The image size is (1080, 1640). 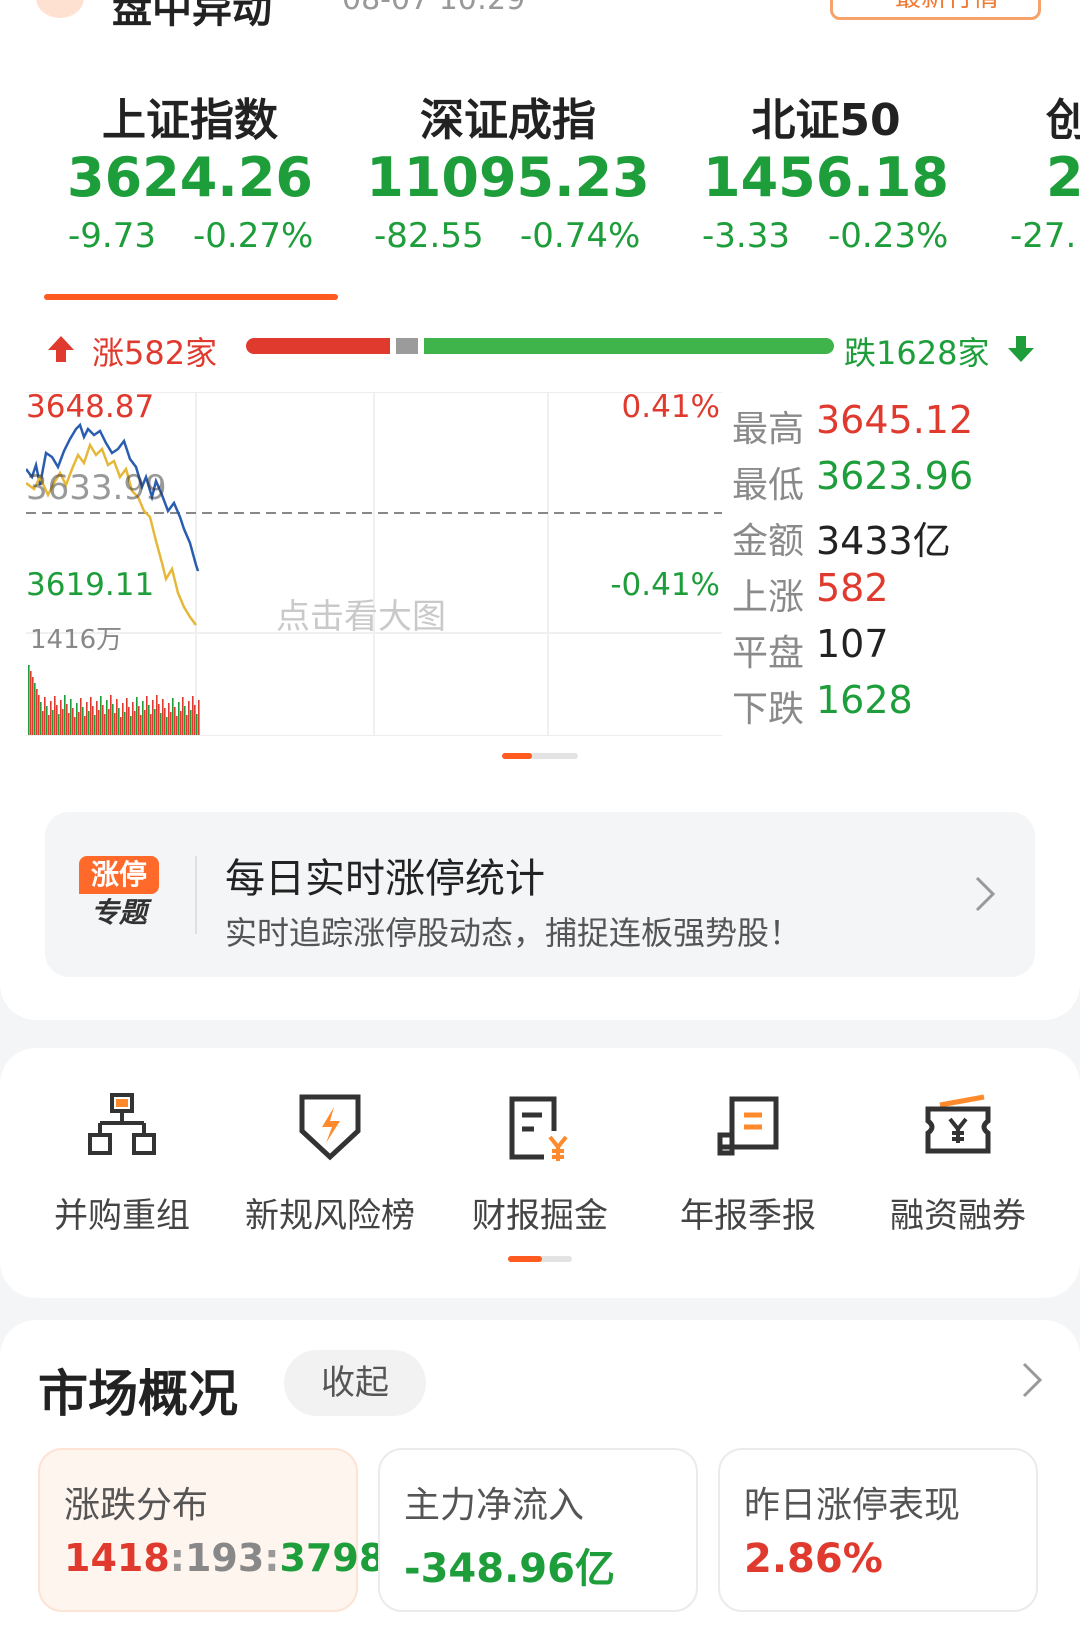 I want to click on net-inflow-value: -348.96亿, so click(x=509, y=1569).